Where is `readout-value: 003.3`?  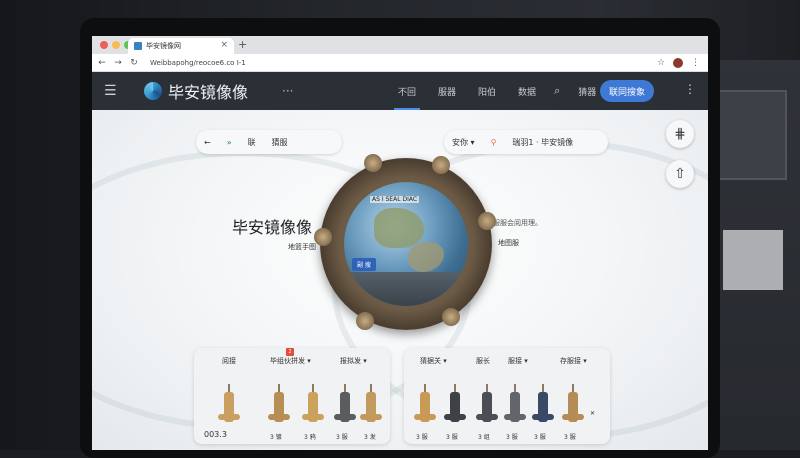
readout-value: 003.3 is located at coordinates (215, 434).